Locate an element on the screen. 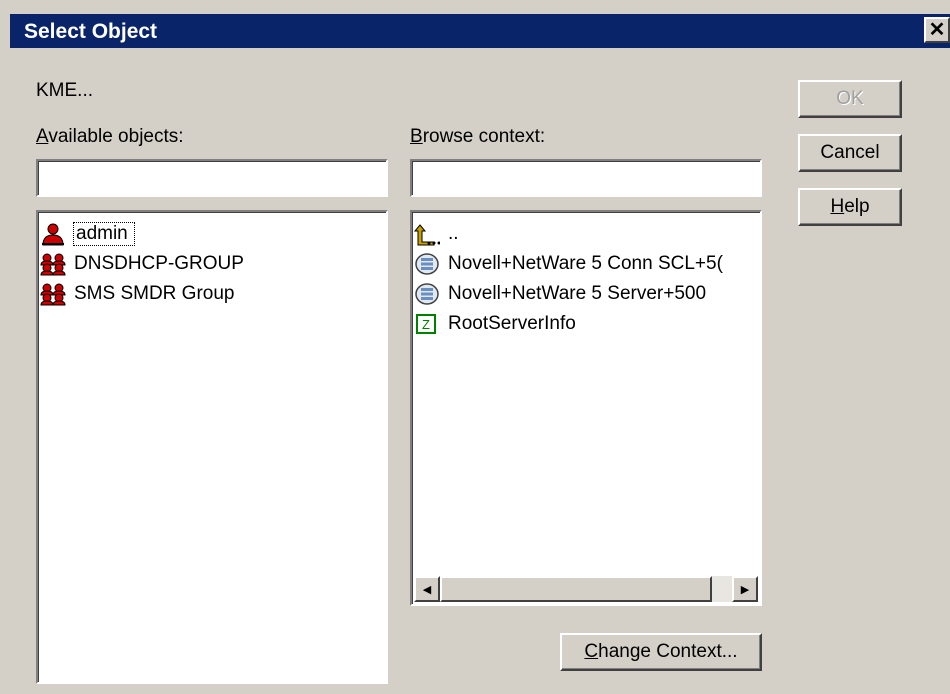  list-item-label: .. is located at coordinates (453, 233).